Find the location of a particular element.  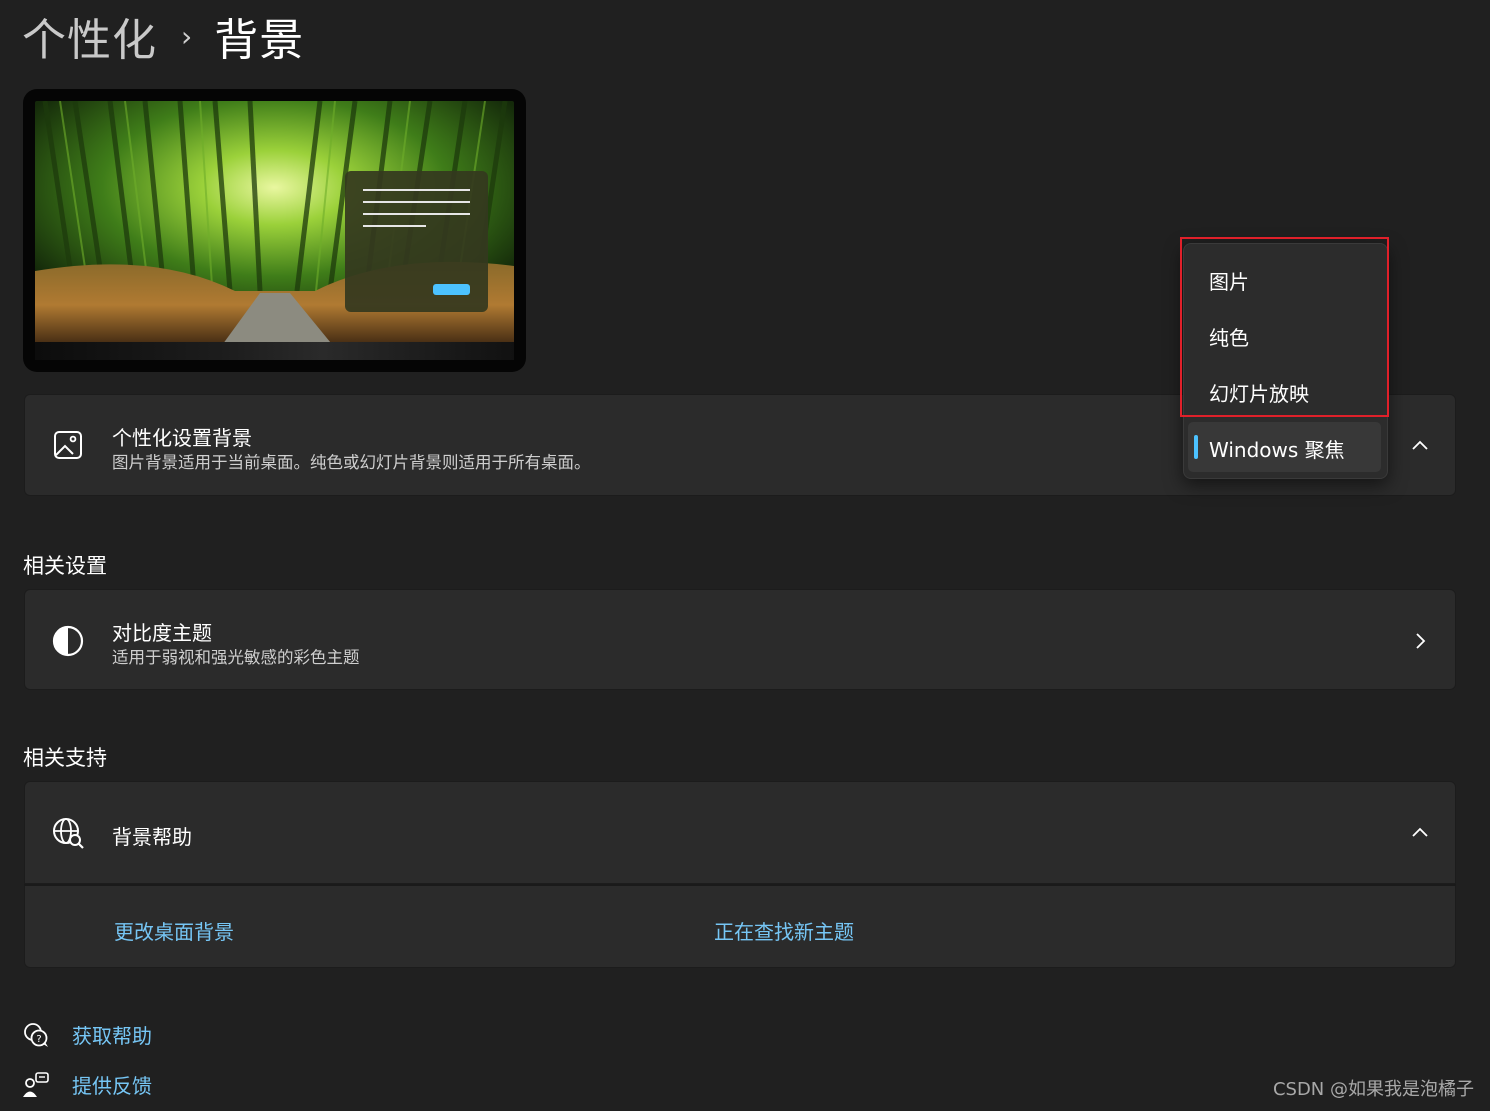

help-chat-icon: ? is located at coordinates (36, 1034).